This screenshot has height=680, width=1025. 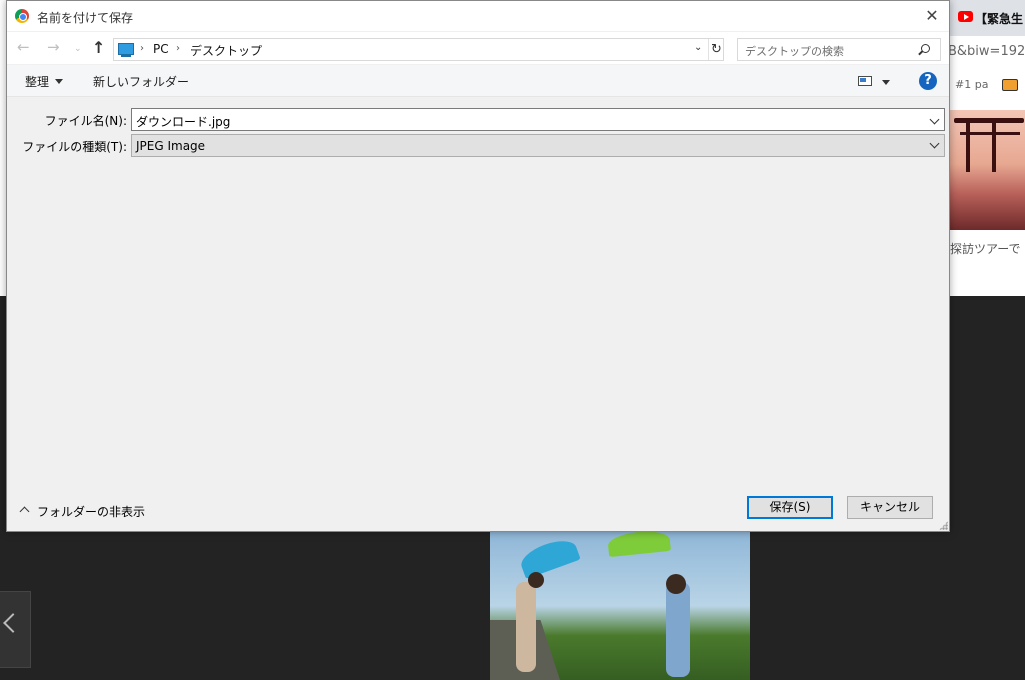 What do you see at coordinates (698, 47) in the screenshot?
I see `chevron-down-icon: ⌄` at bounding box center [698, 47].